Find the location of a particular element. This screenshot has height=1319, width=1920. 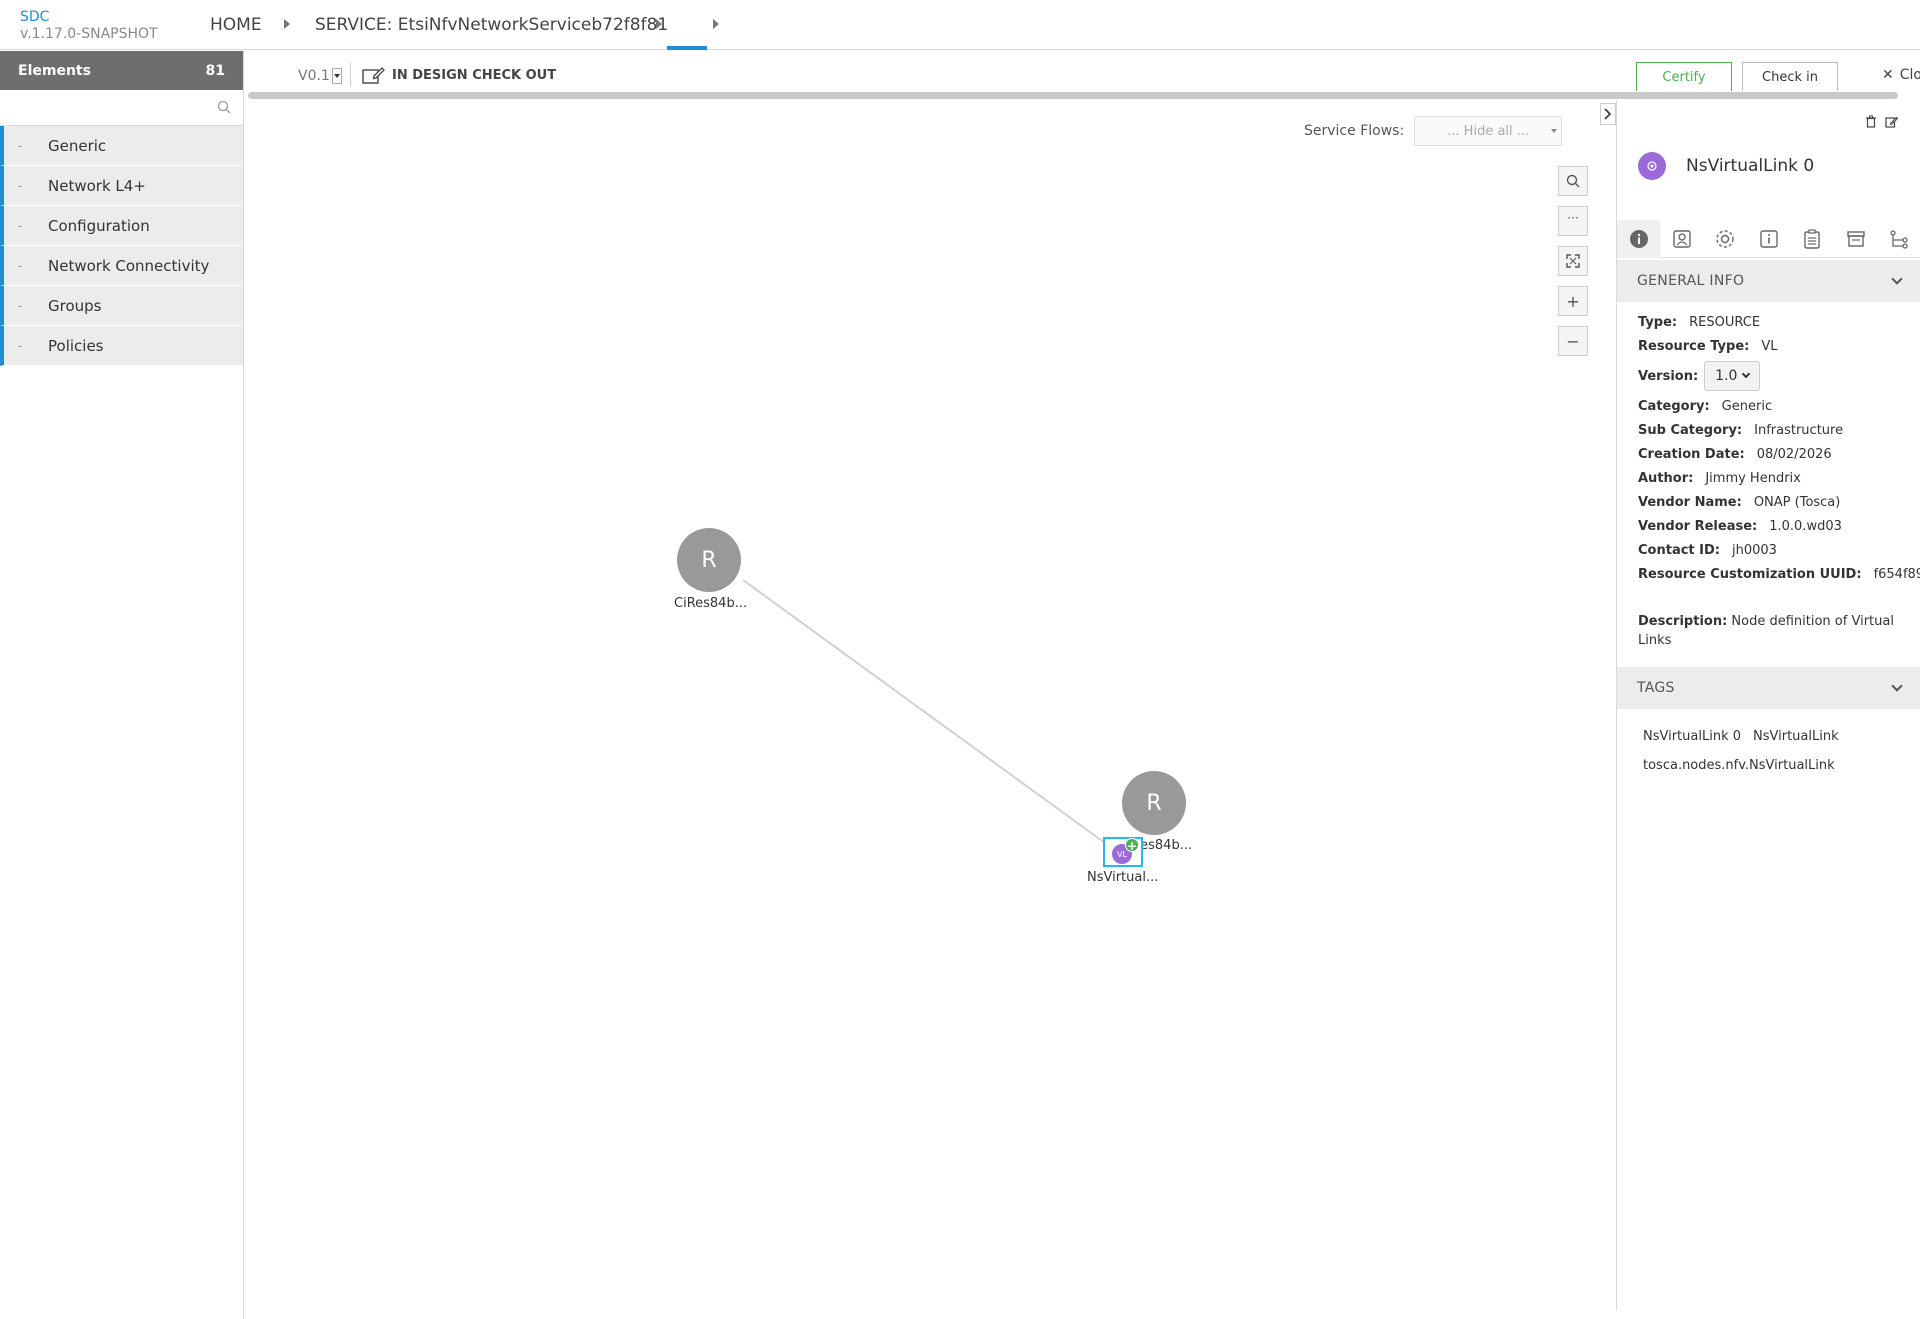

info-row-author: Author: Jimmy Hendrix is located at coordinates (1773, 478).